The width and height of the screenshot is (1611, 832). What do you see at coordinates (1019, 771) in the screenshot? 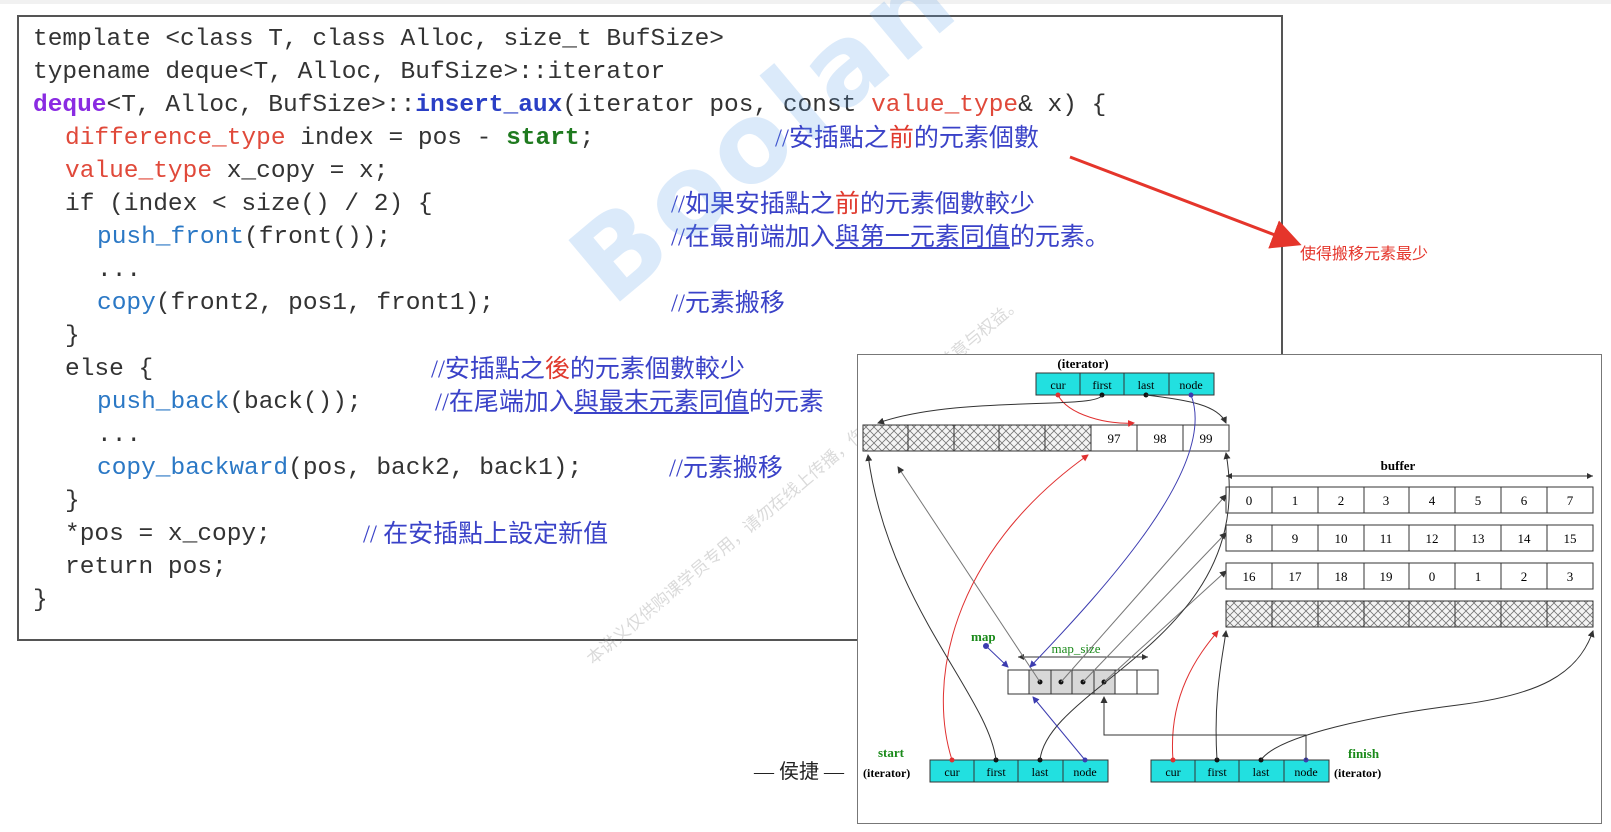
I see `start-iterator: cur first last node` at bounding box center [1019, 771].